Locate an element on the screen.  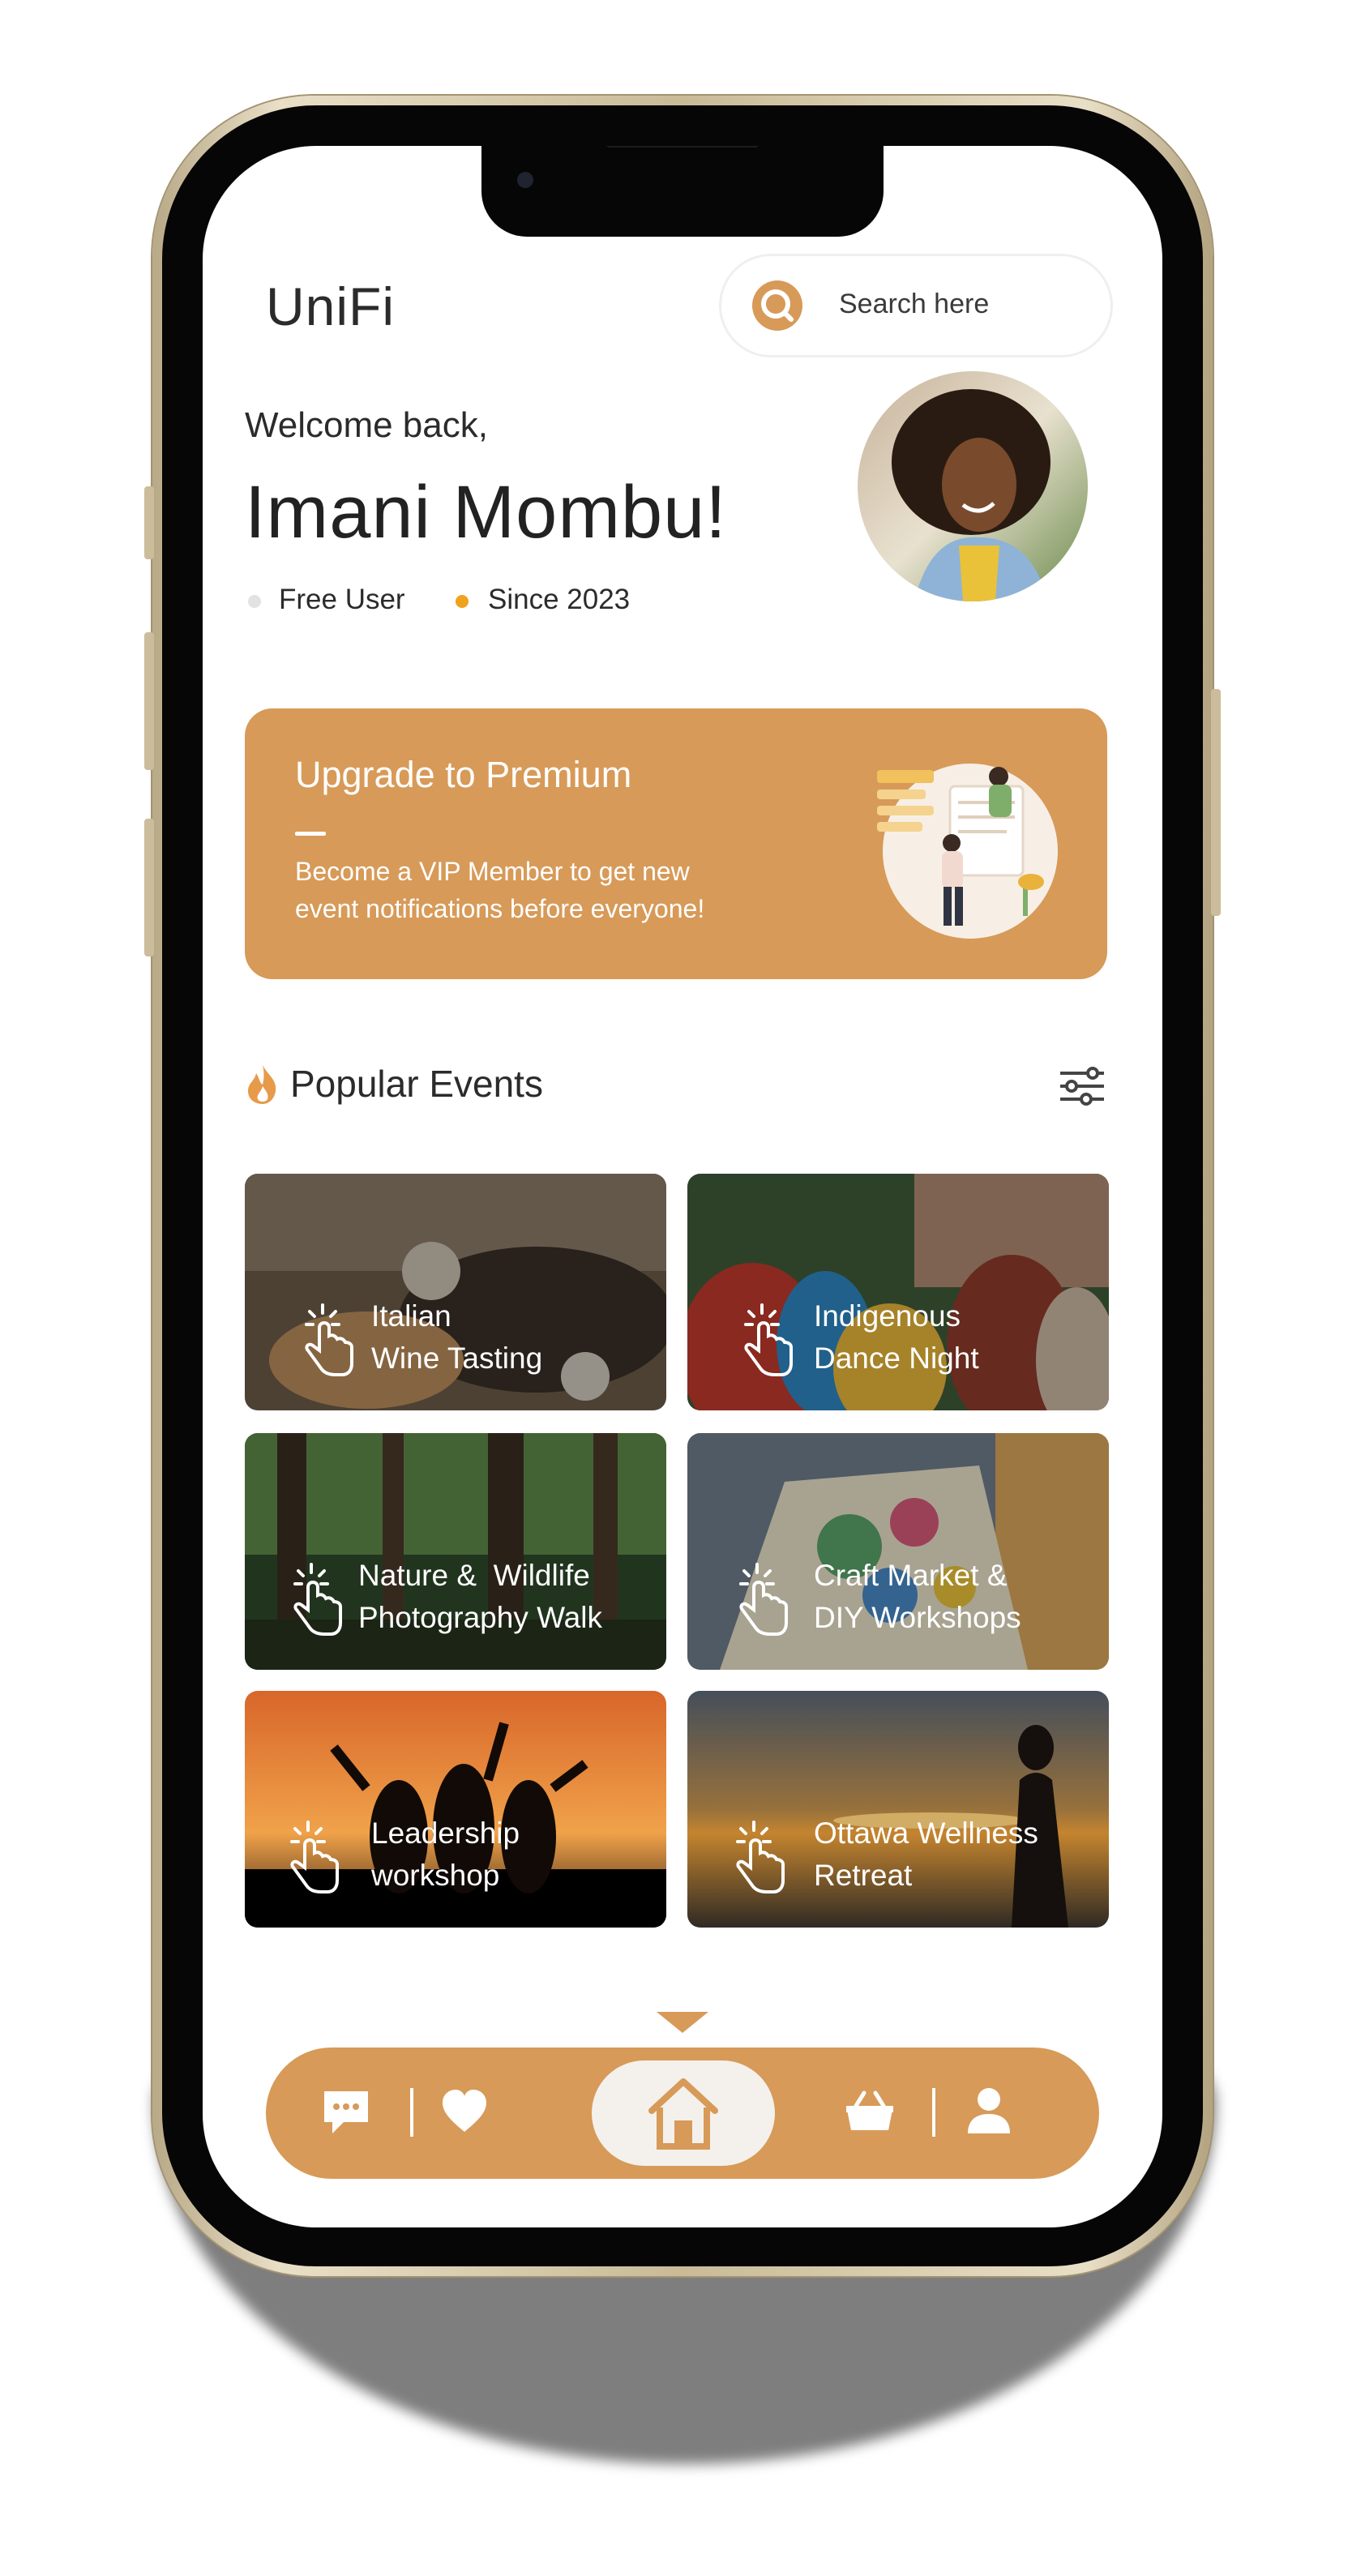
event-title-line1: Ottawa Wellness is located at coordinates (926, 1833).